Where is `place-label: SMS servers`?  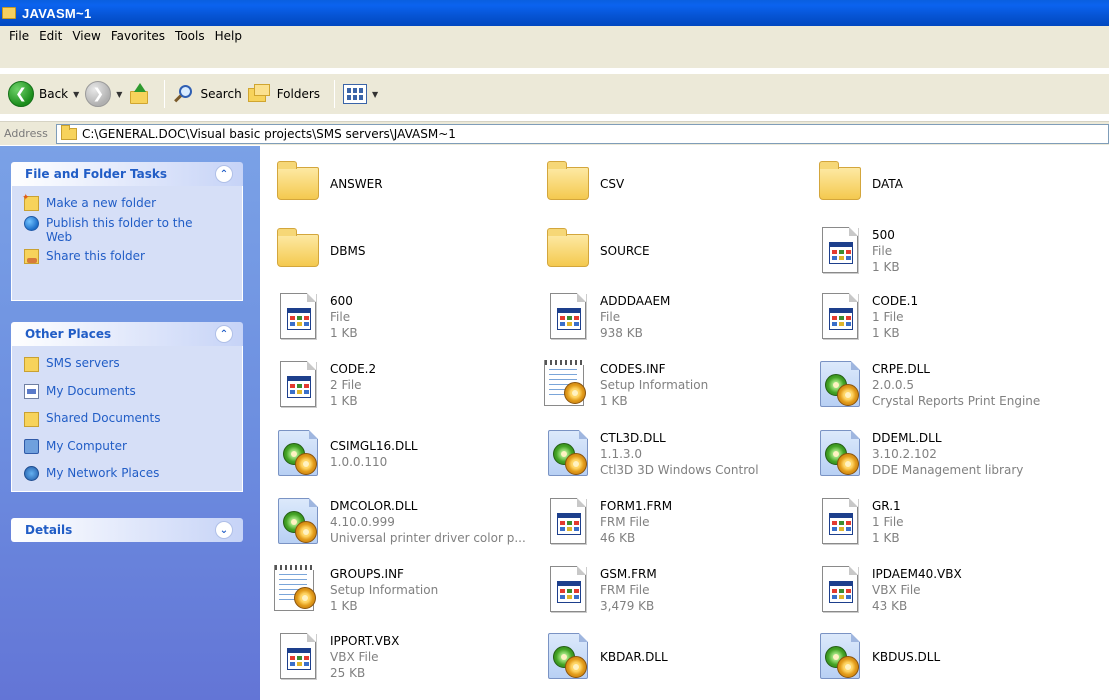 place-label: SMS servers is located at coordinates (83, 363).